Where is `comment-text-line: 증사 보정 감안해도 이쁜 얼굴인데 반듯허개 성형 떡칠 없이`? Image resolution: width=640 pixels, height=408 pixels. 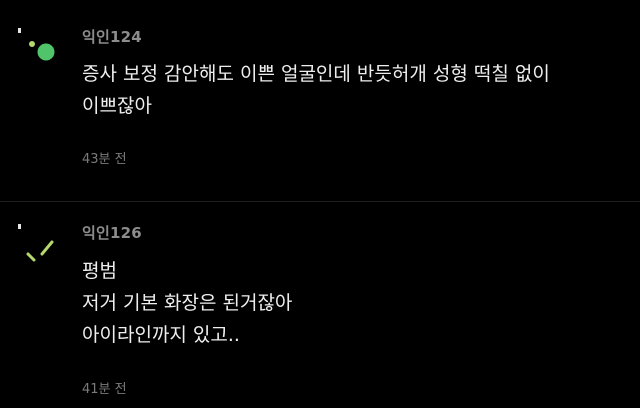
comment-text-line: 증사 보정 감안해도 이쁜 얼굴인데 반듯허개 성형 떡칠 없이 is located at coordinates (316, 74).